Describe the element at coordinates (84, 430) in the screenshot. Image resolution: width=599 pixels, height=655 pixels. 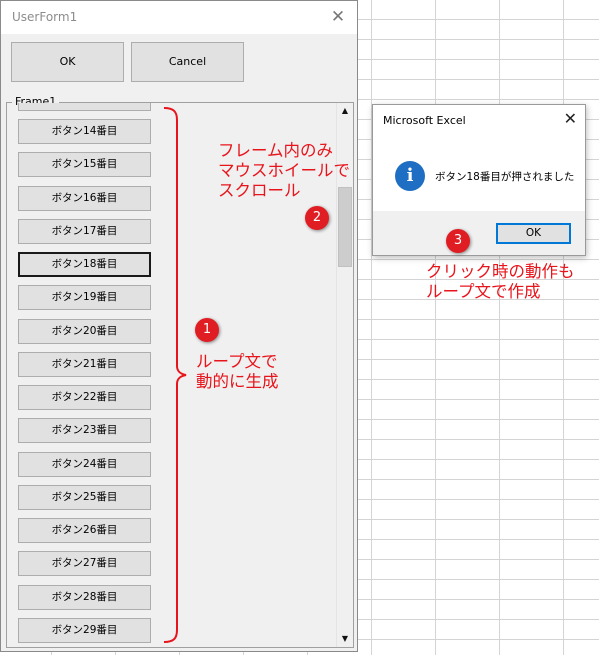
I see `loop-button-23: ボタン23番目` at that location.